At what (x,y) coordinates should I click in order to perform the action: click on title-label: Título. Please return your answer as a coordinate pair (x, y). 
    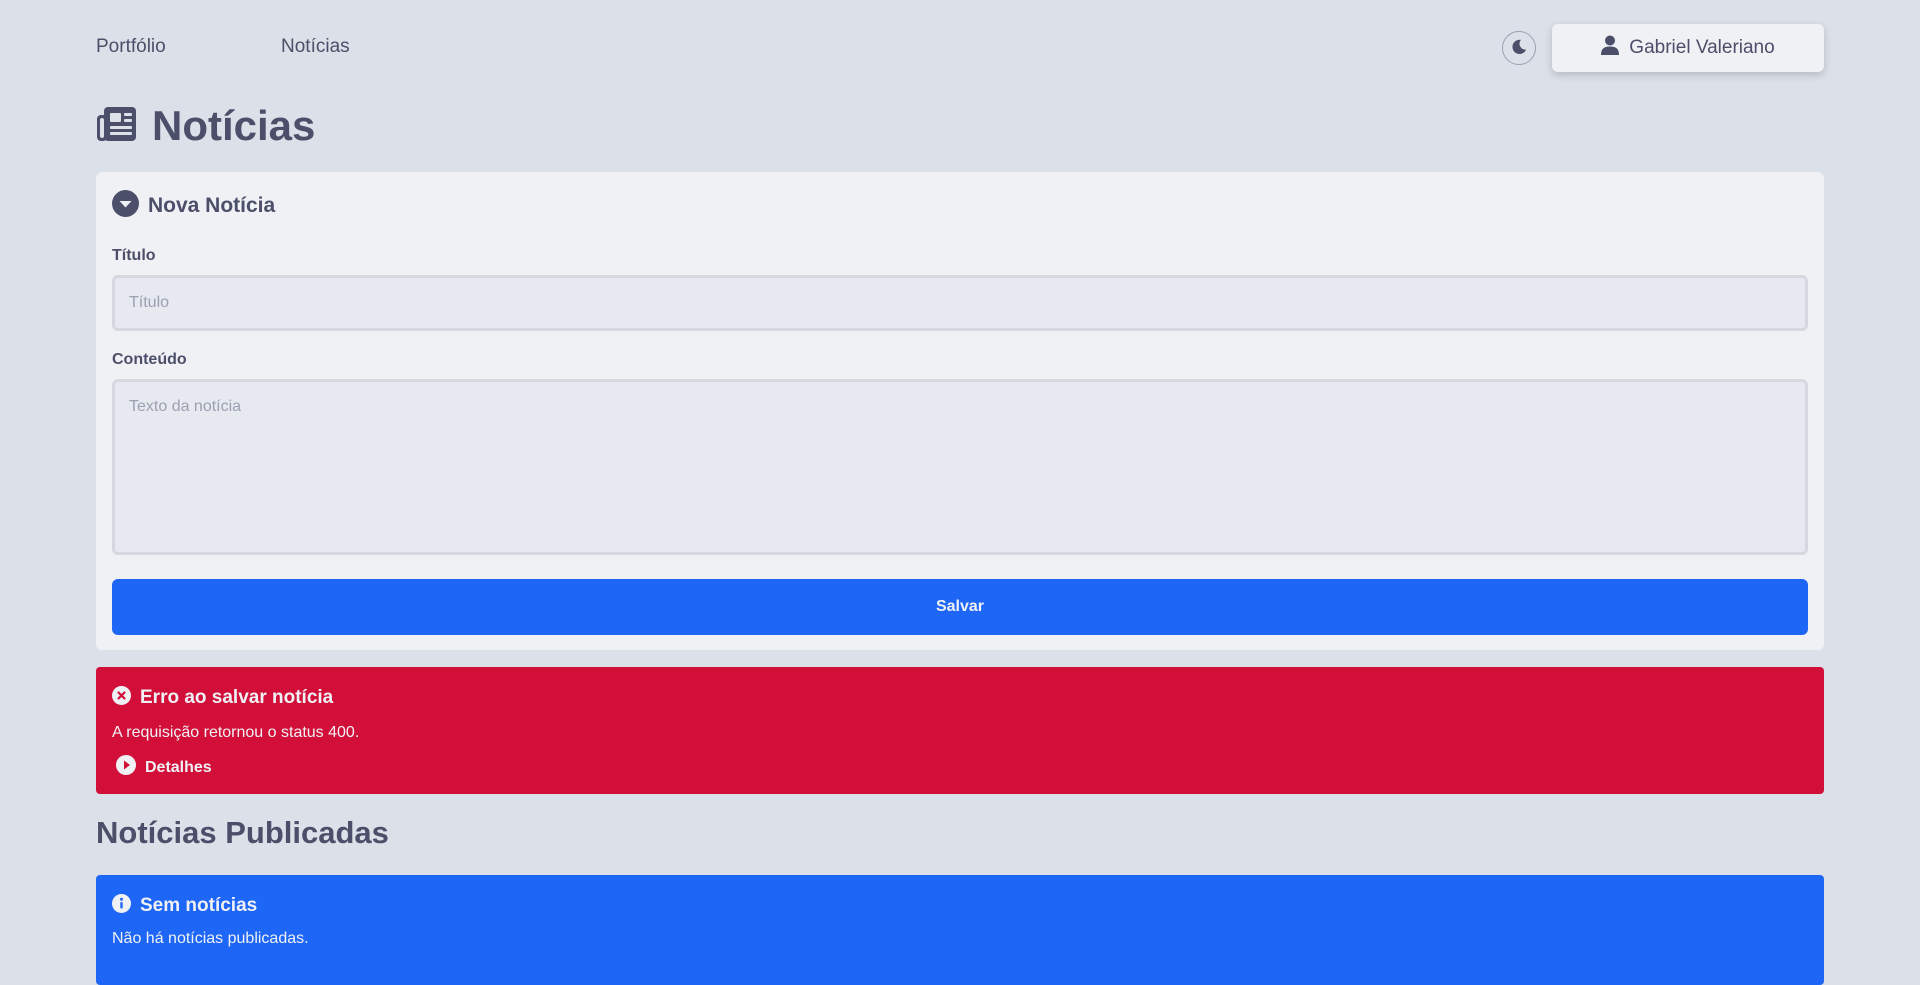
    Looking at the image, I should click on (134, 255).